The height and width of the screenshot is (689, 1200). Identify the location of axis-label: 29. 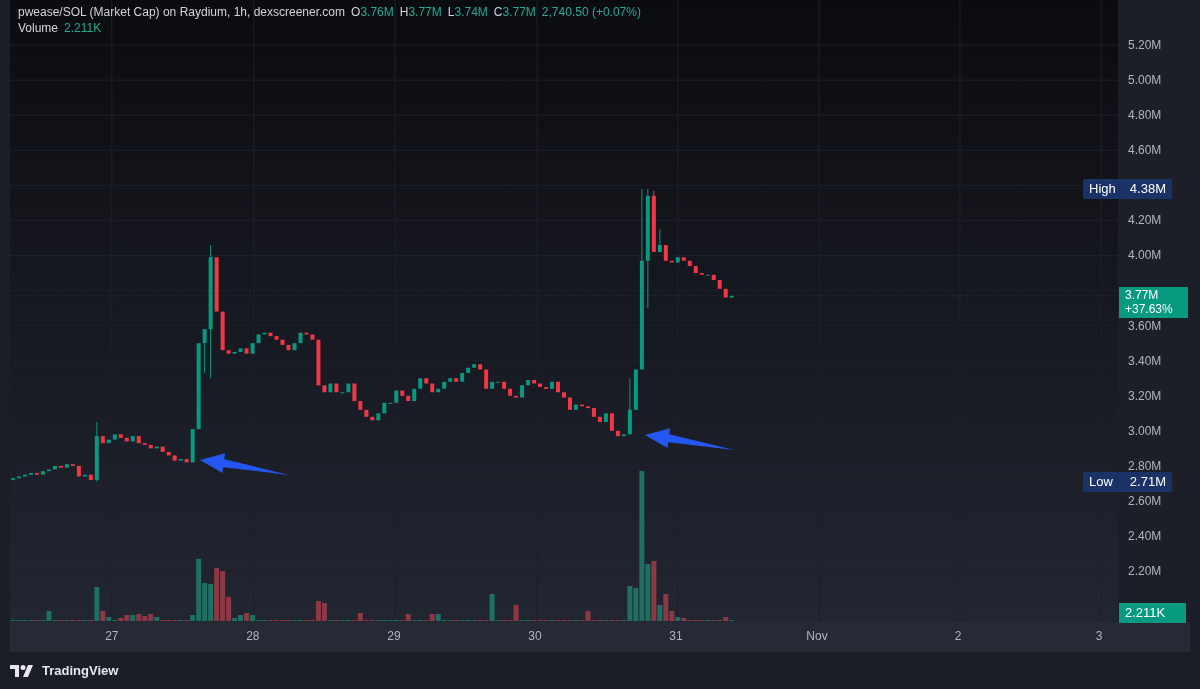
(394, 636).